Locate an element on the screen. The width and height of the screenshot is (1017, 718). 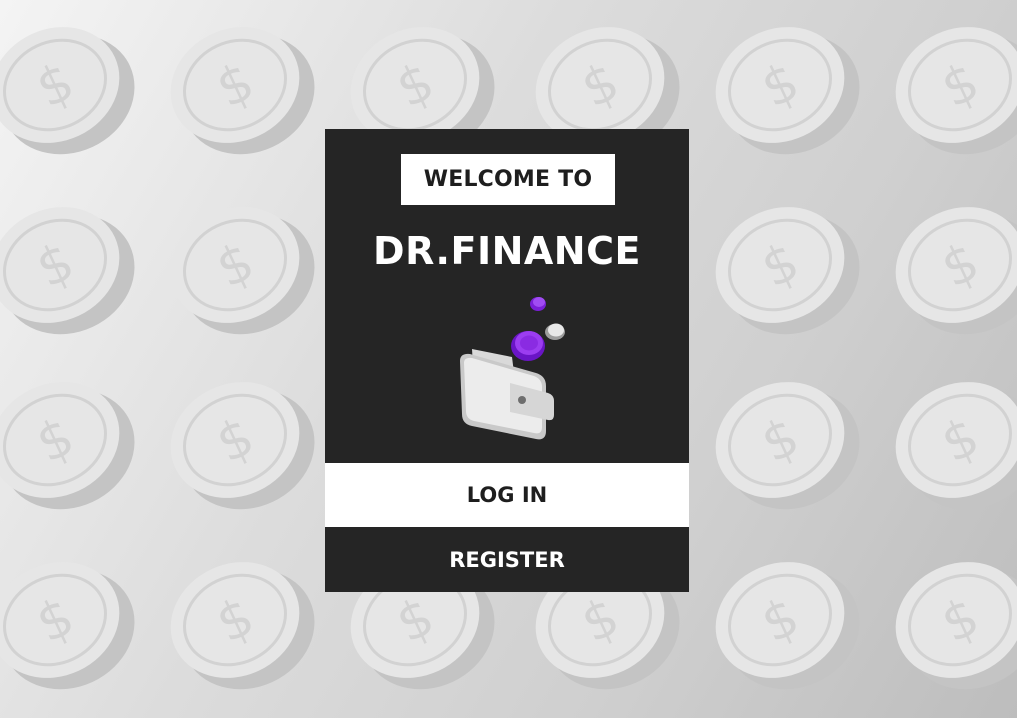
app-title: DR.FINANCE is located at coordinates (507, 251).